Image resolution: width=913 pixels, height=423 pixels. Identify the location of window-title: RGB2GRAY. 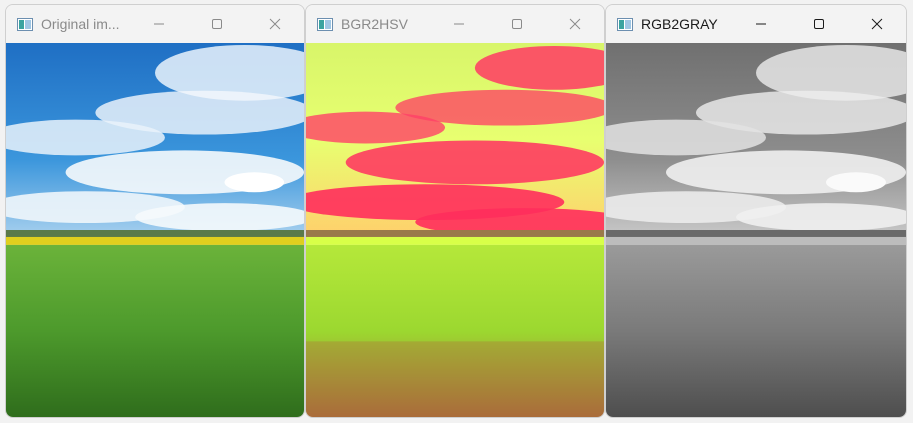
(679, 24).